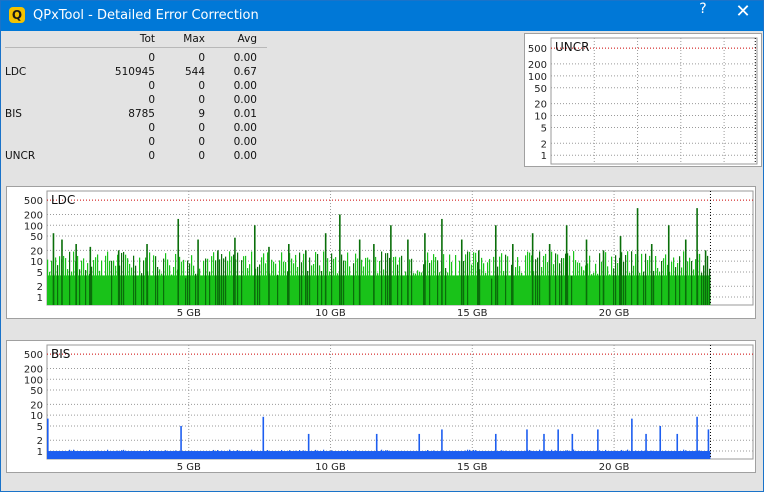 Image resolution: width=764 pixels, height=492 pixels. Describe the element at coordinates (540, 105) in the screenshot. I see `y-tick-label: 20` at that location.